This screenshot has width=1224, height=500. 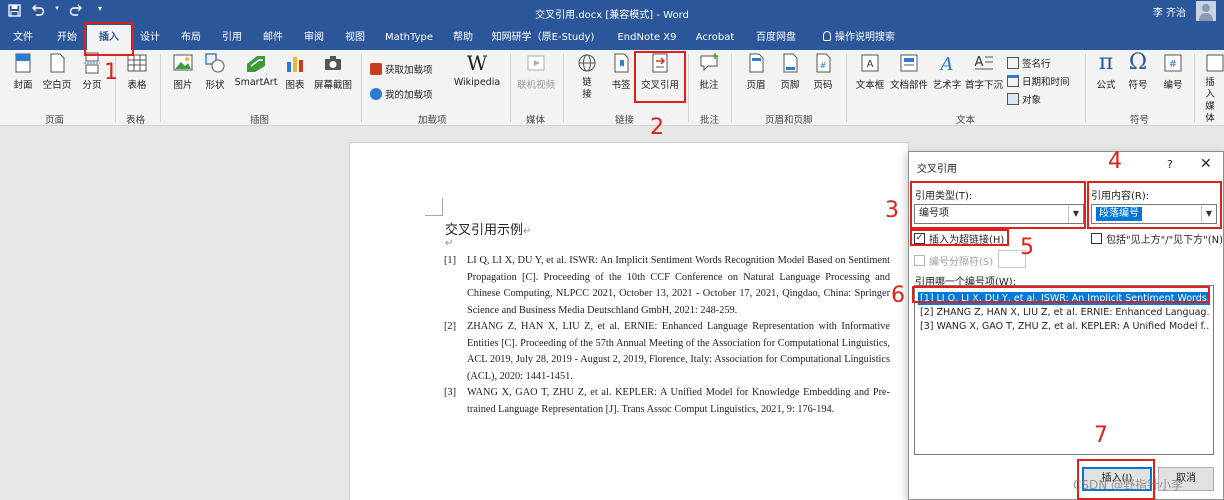 What do you see at coordinates (136, 120) in the screenshot?
I see `group-label-tables: 表格` at bounding box center [136, 120].